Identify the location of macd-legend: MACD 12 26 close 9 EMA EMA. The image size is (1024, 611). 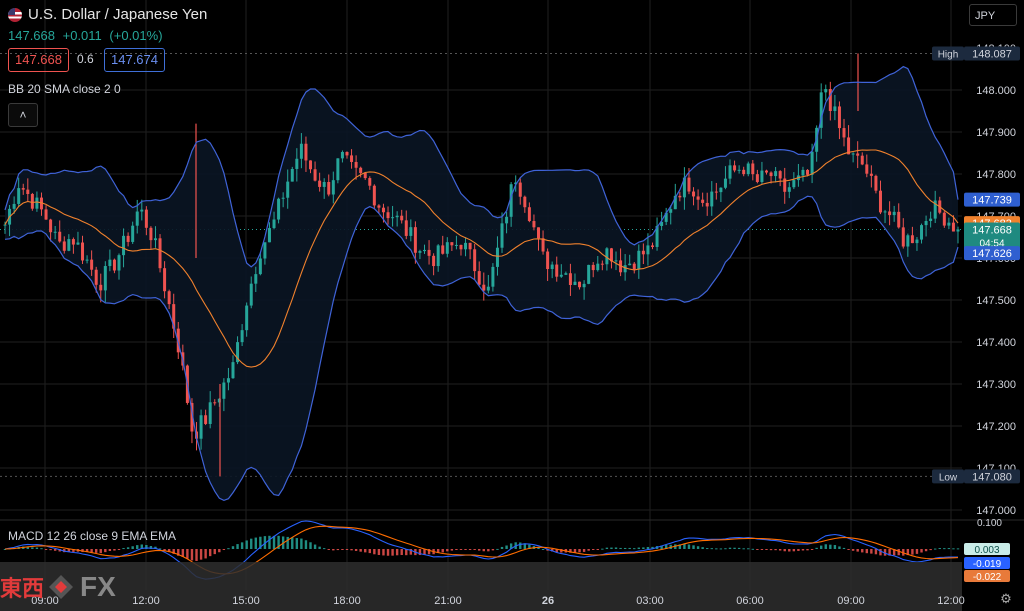
(92, 536).